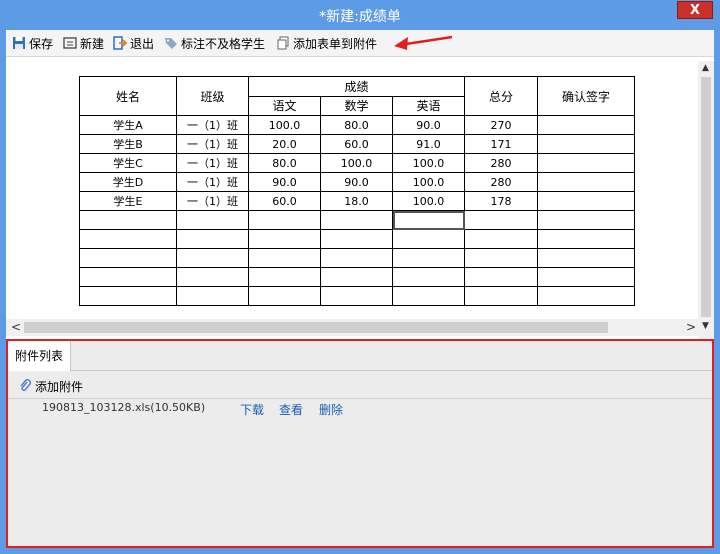 The height and width of the screenshot is (554, 720). Describe the element at coordinates (428, 220) in the screenshot. I see `selected-cell` at that location.